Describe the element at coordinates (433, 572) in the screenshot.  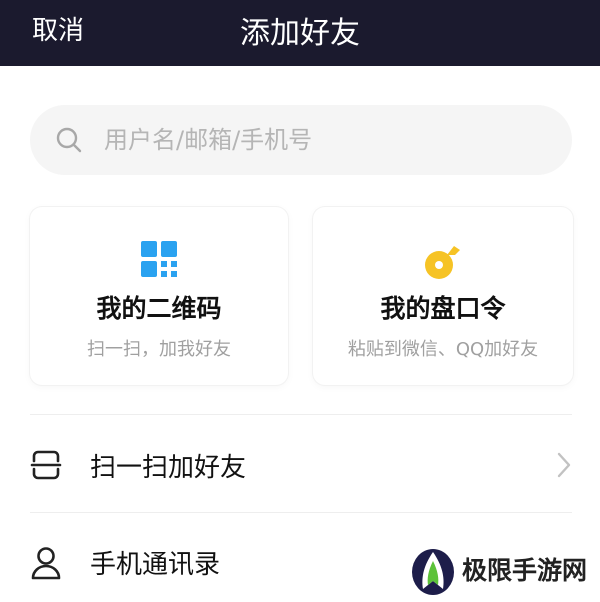
I see `watermark-logo-icon` at that location.